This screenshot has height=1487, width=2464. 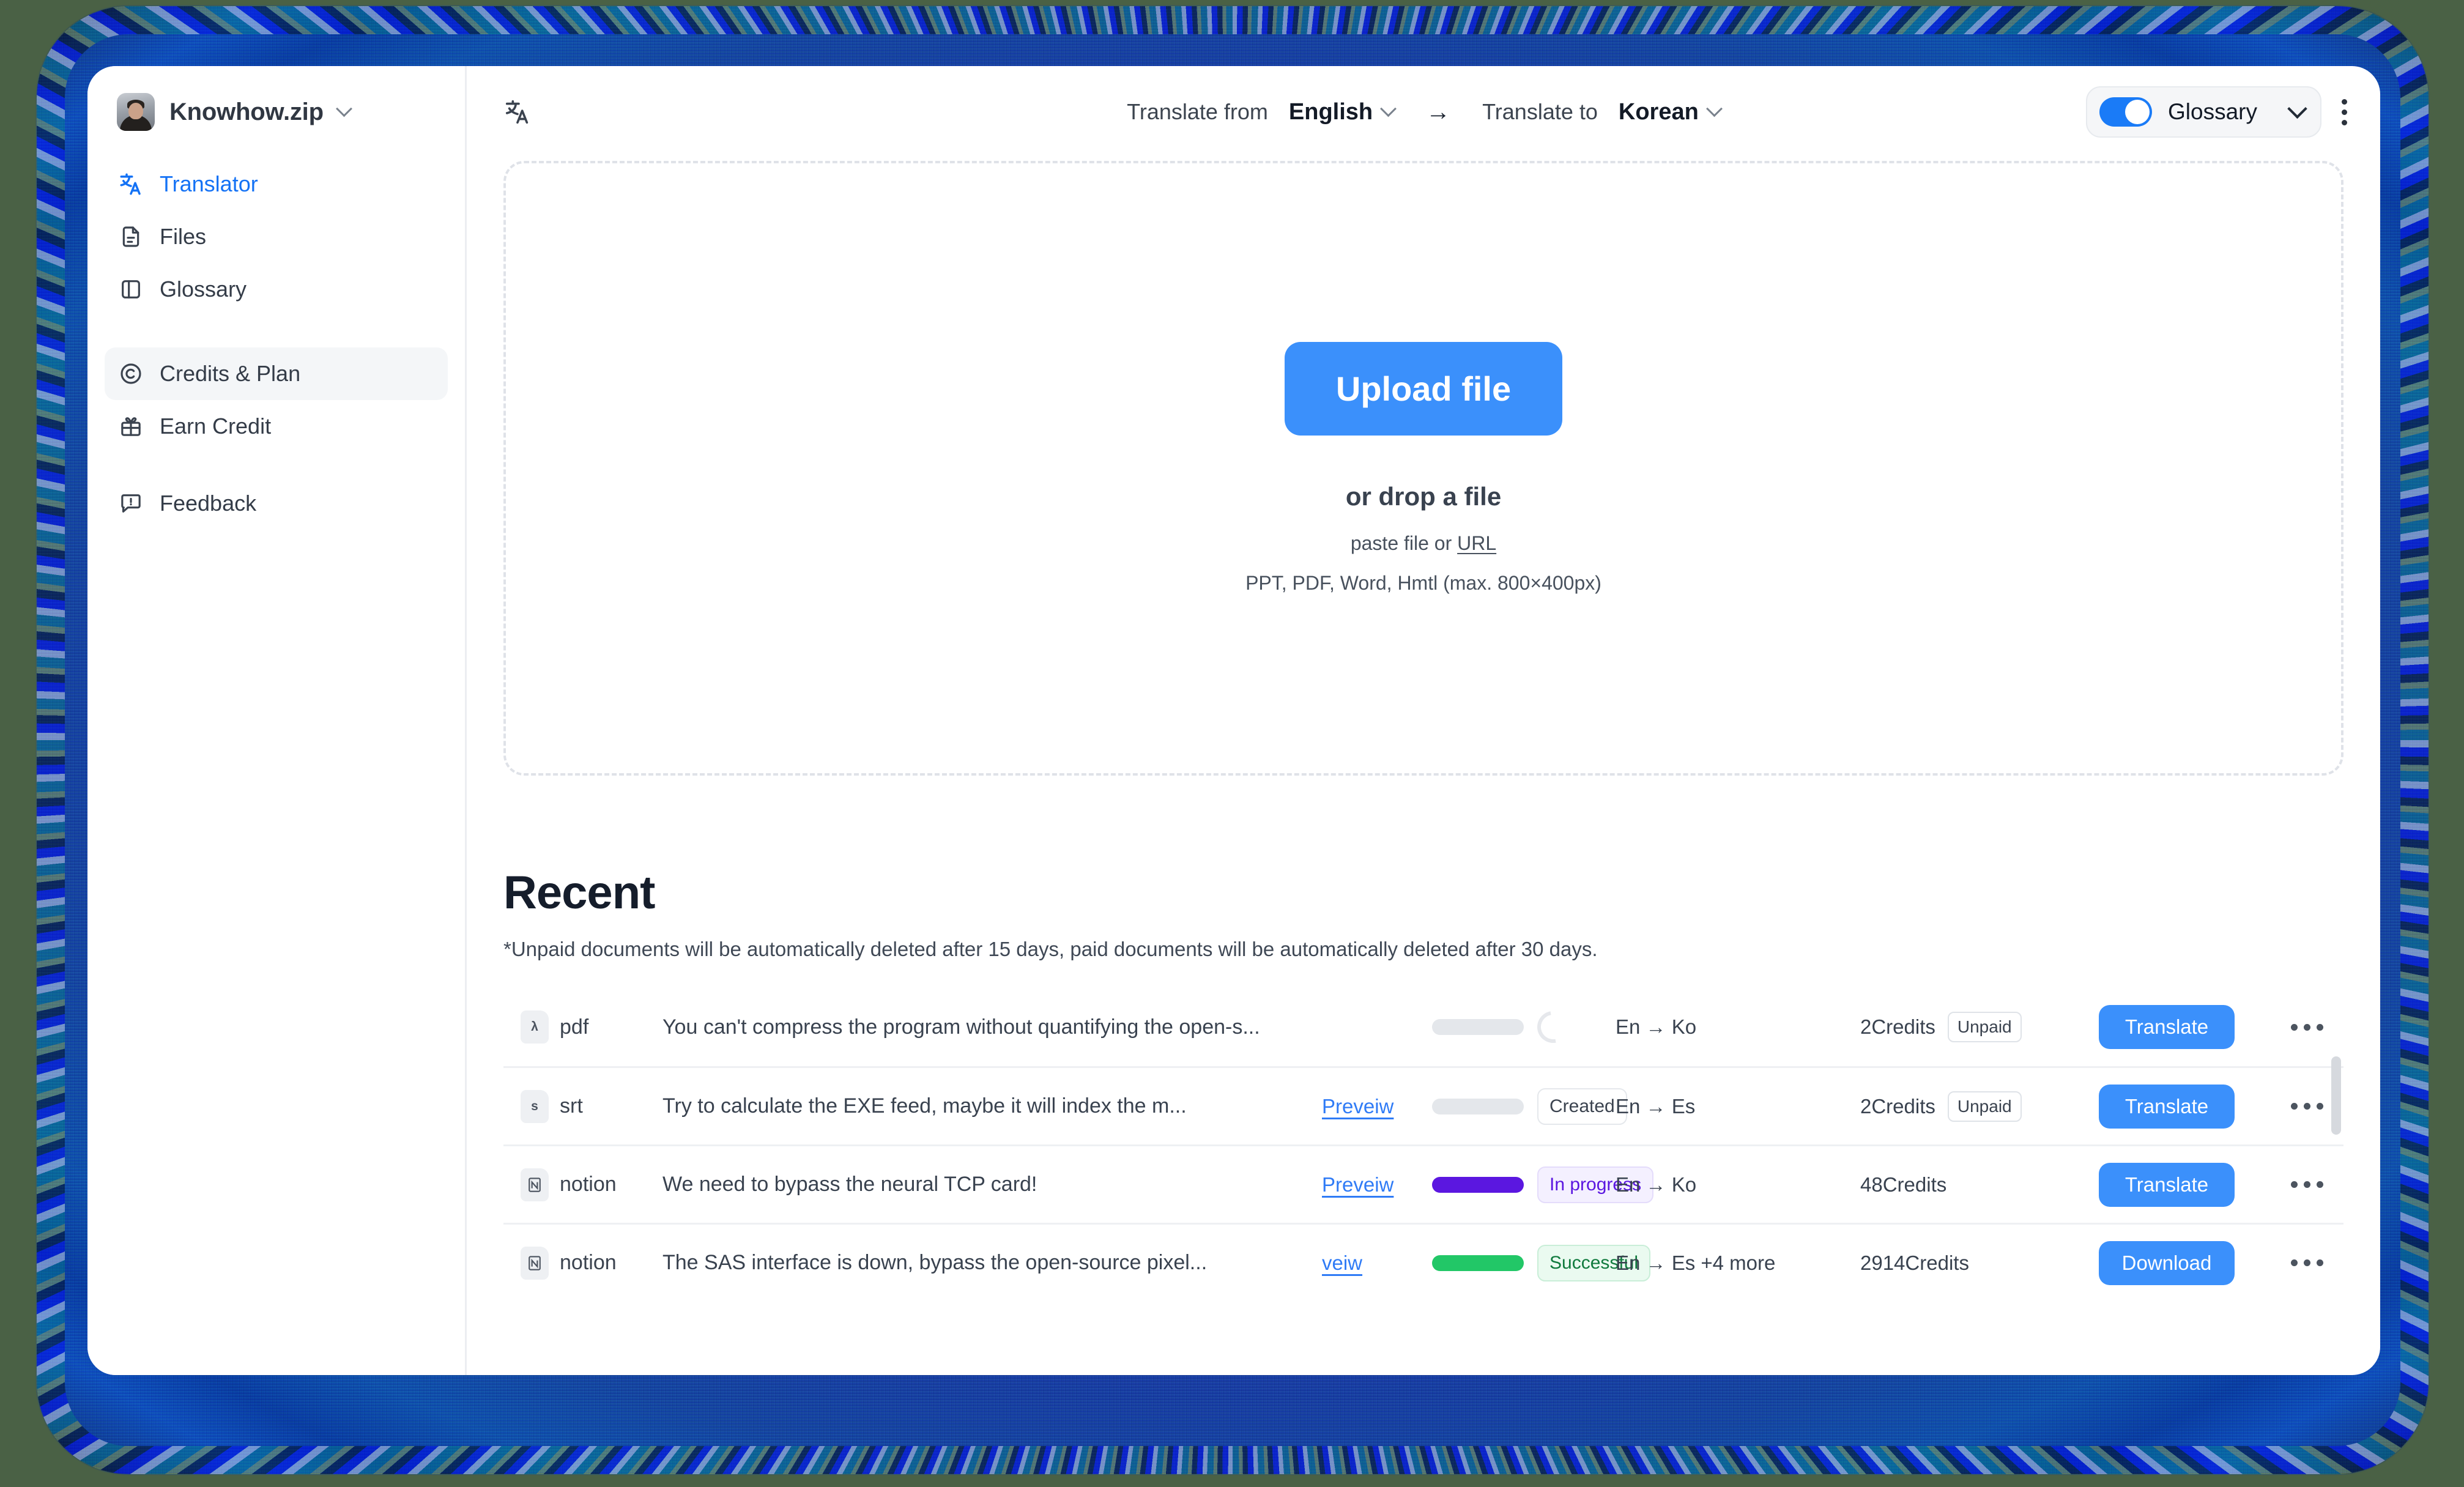 I want to click on file-type-icon: λ, so click(x=535, y=1027).